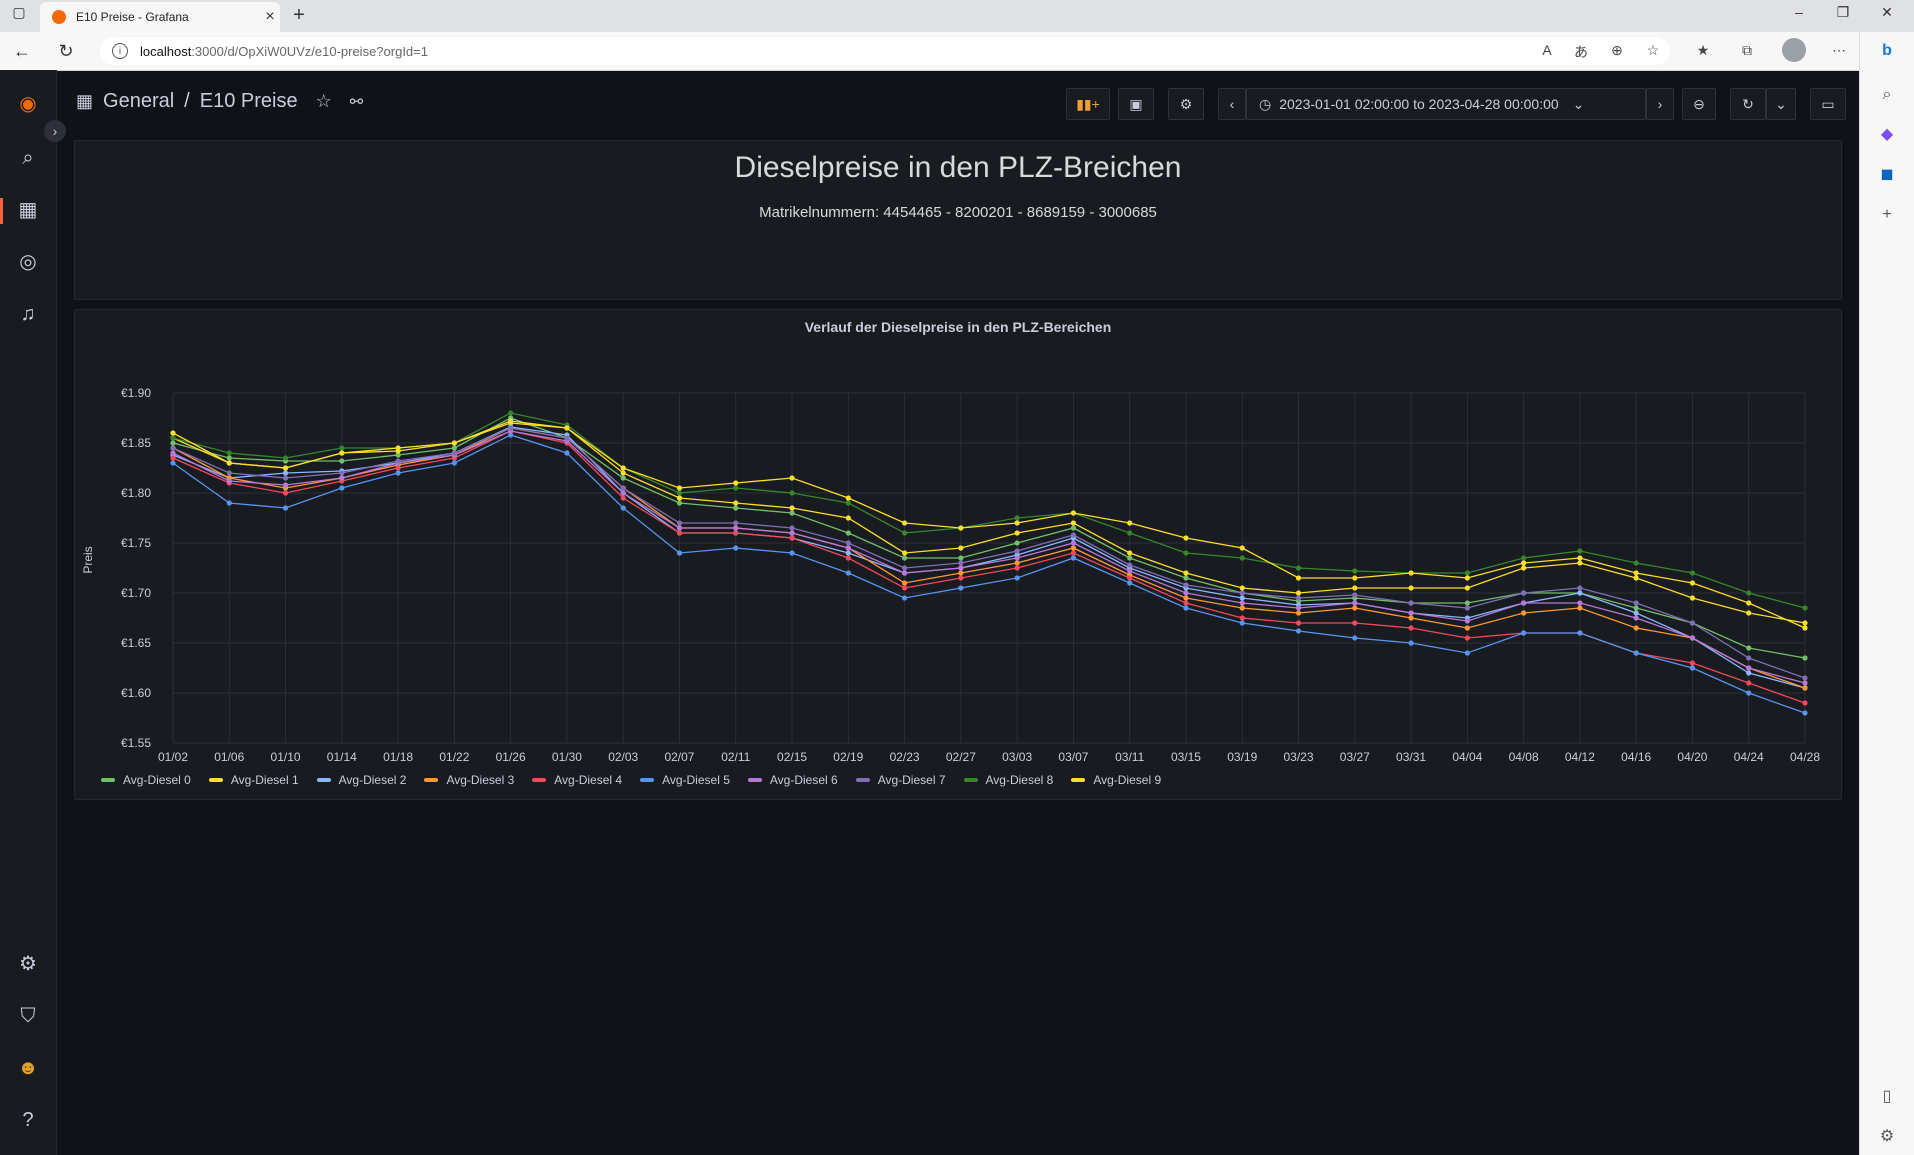 Image resolution: width=1914 pixels, height=1155 pixels. What do you see at coordinates (961, 757) in the screenshot?
I see `x-tick-label: 02/27` at bounding box center [961, 757].